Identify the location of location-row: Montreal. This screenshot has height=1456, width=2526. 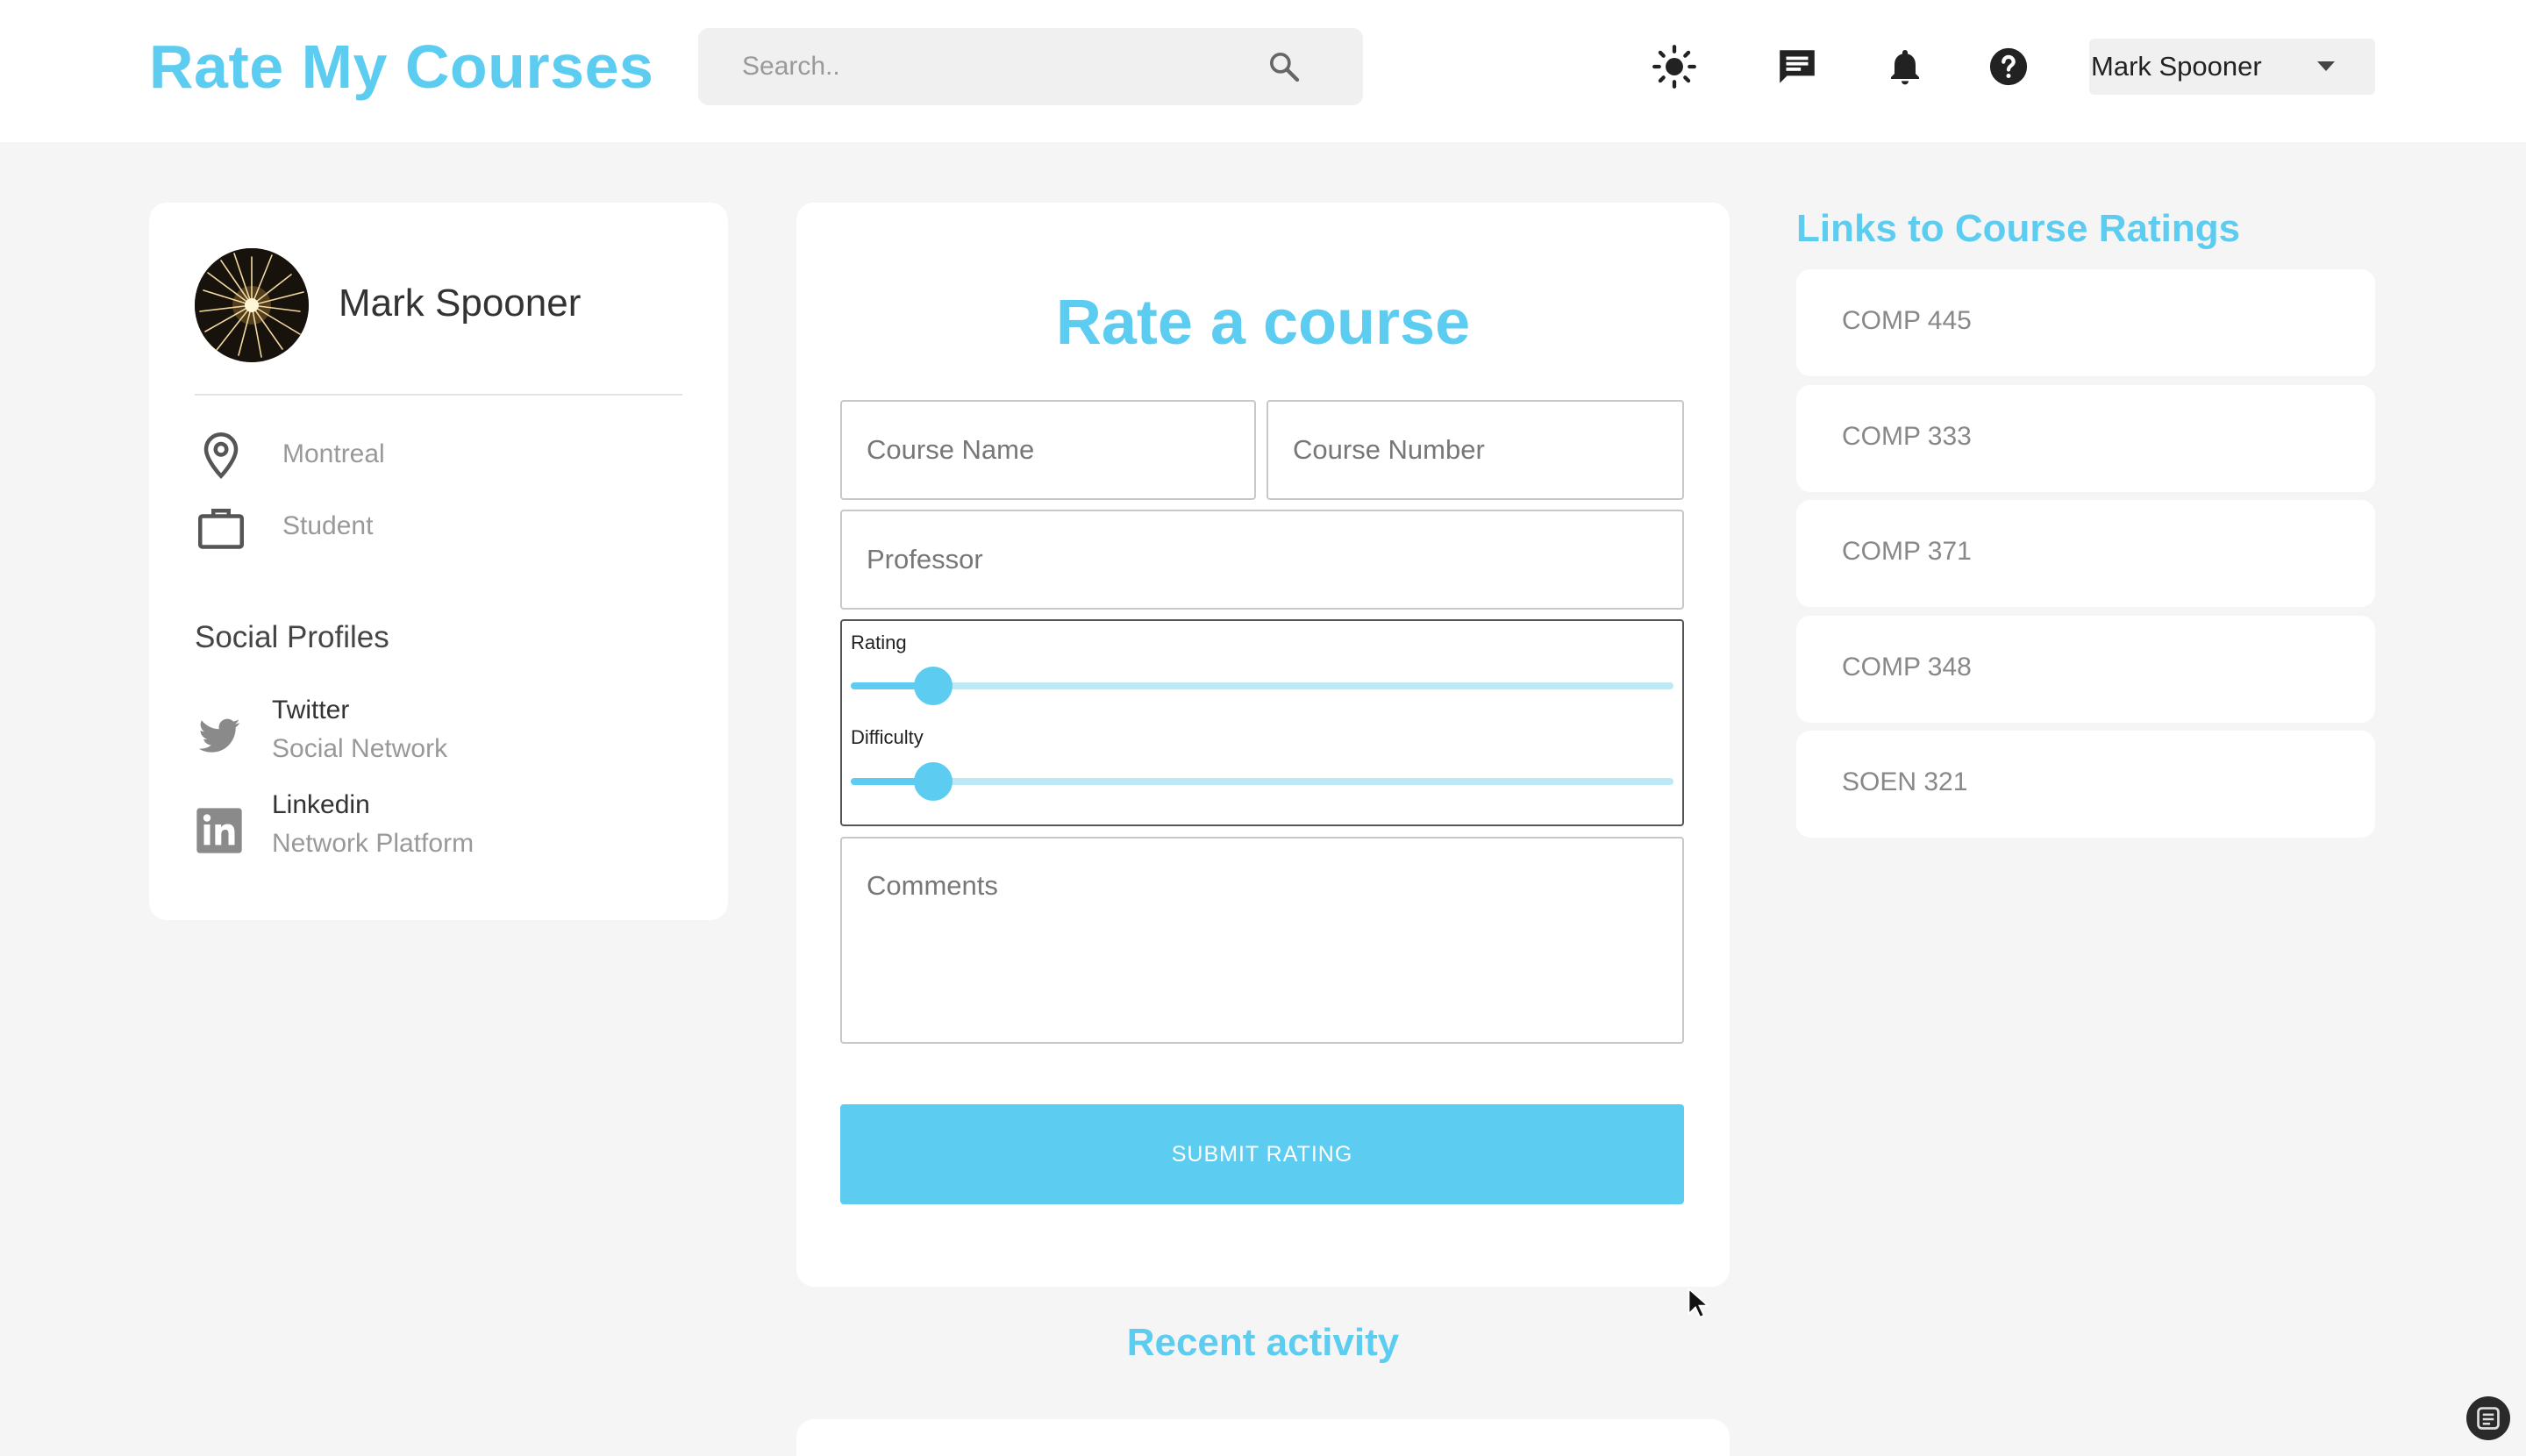
(438, 455).